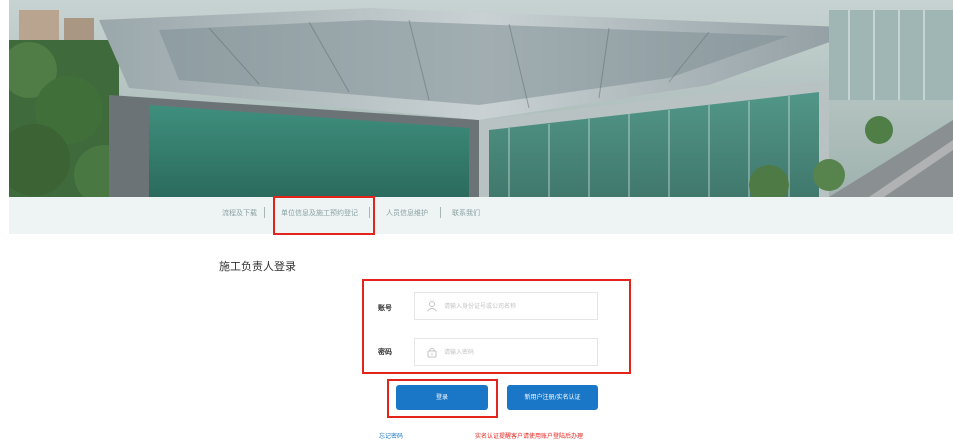 The height and width of the screenshot is (440, 953). What do you see at coordinates (324, 215) in the screenshot?
I see `nav-highlight-box` at bounding box center [324, 215].